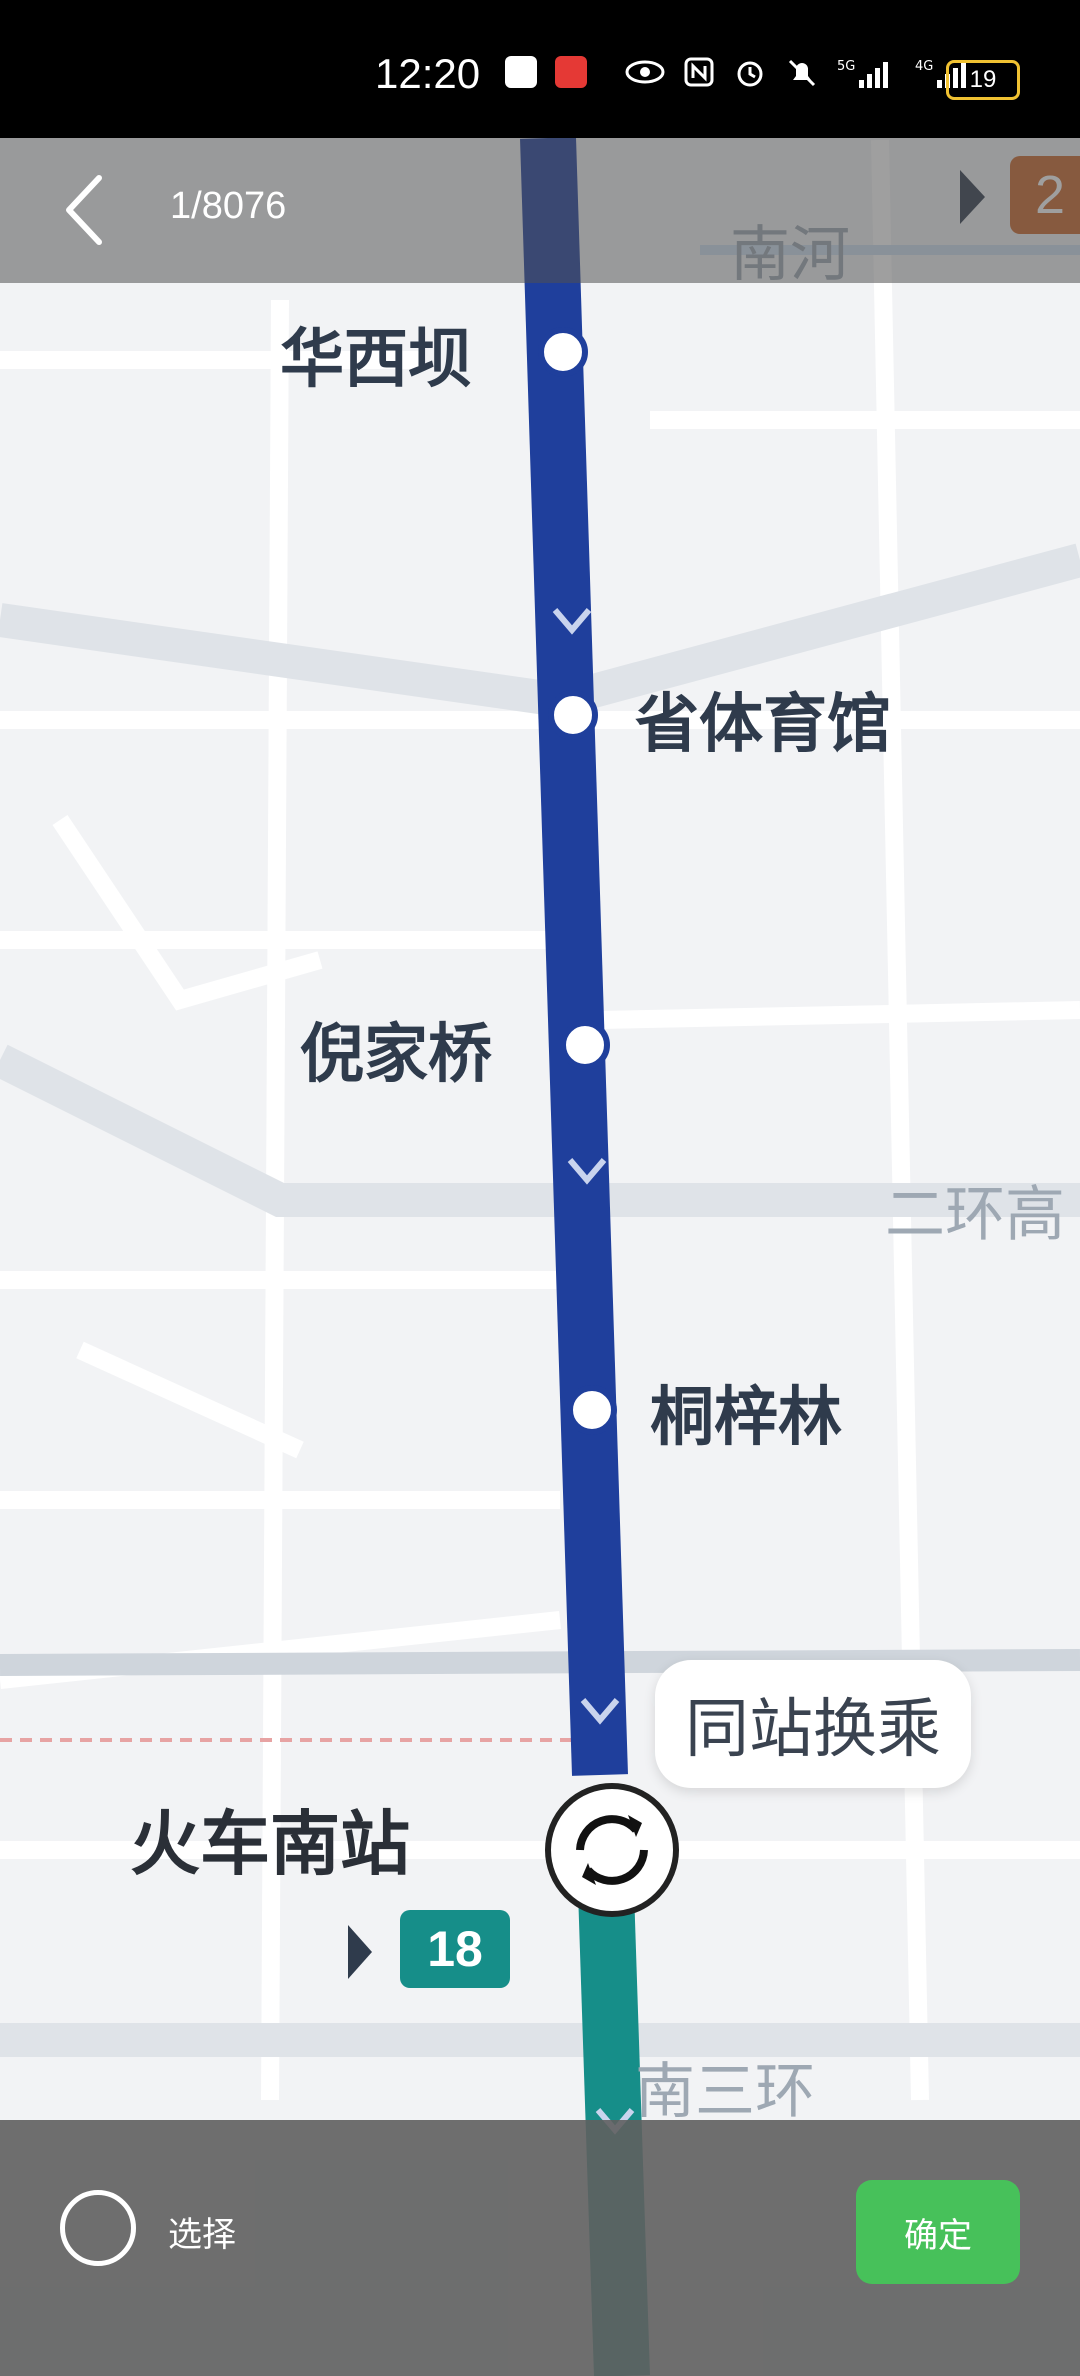  What do you see at coordinates (938, 2232) in the screenshot?
I see `confirm-button: 确定` at bounding box center [938, 2232].